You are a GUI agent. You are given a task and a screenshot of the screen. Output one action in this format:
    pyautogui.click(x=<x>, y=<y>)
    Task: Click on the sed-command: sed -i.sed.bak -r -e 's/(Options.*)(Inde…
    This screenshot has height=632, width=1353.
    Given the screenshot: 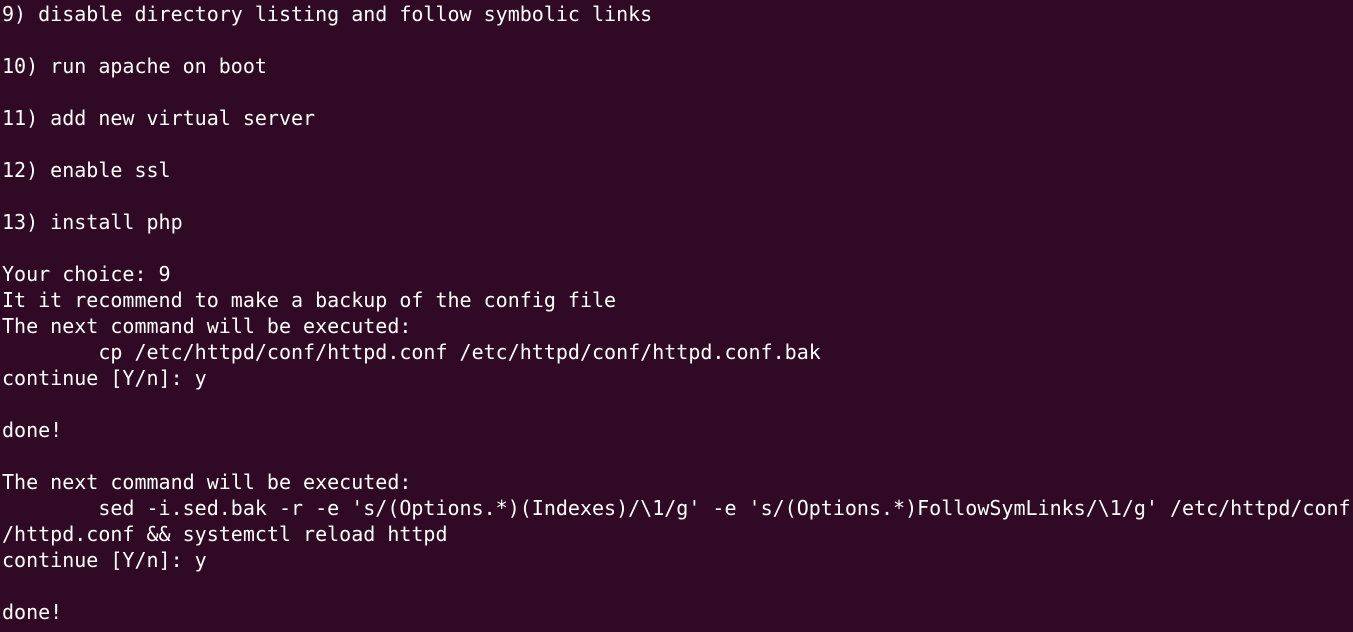 What is the action you would take?
    pyautogui.click(x=676, y=508)
    